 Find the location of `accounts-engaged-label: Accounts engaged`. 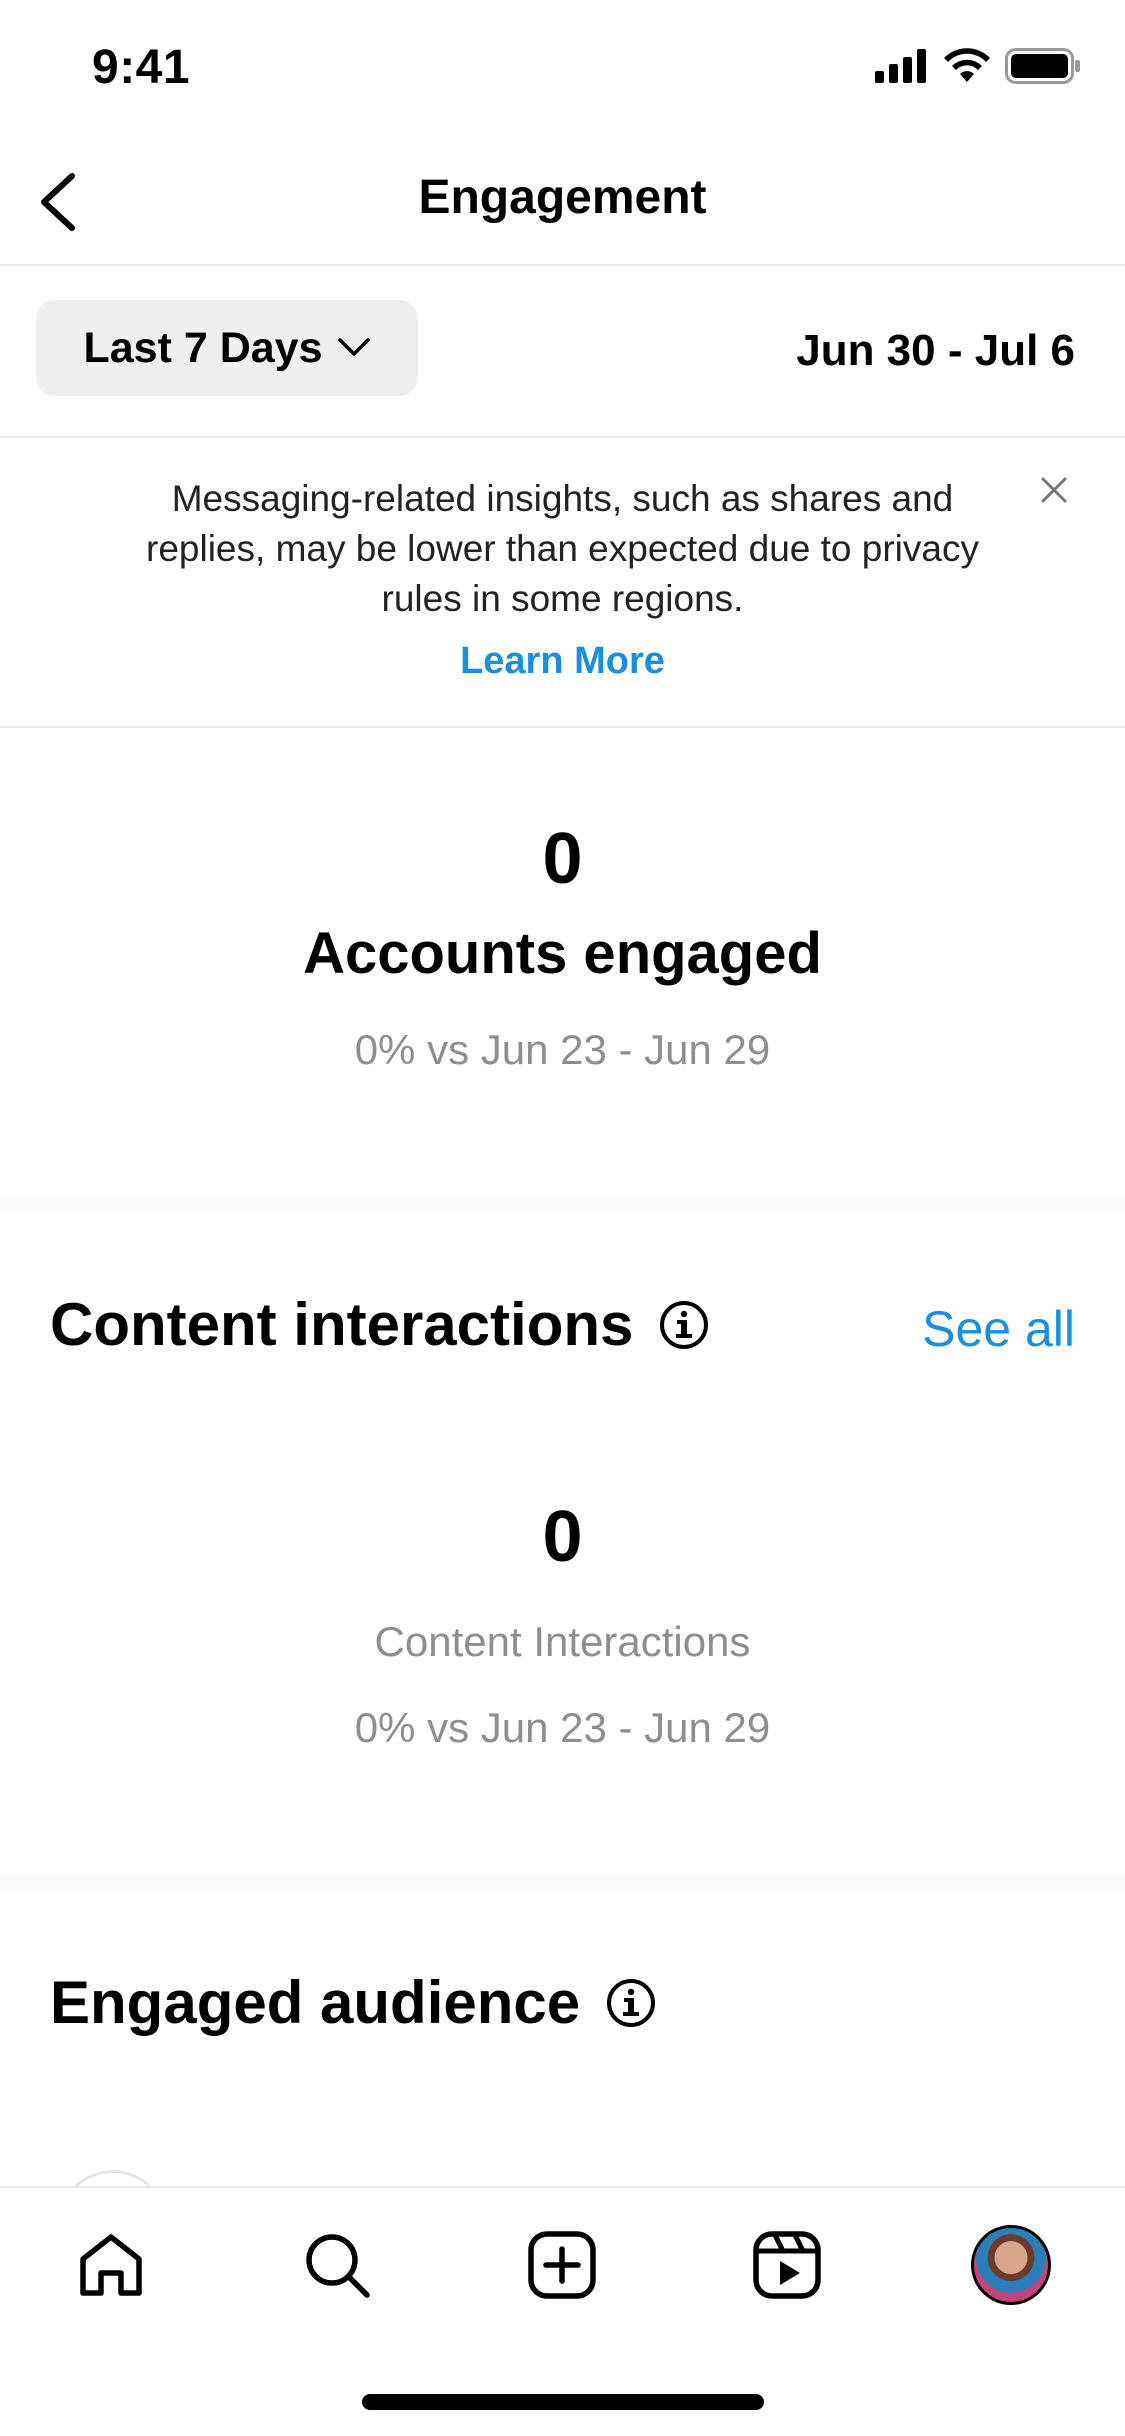

accounts-engaged-label: Accounts engaged is located at coordinates (562, 953).